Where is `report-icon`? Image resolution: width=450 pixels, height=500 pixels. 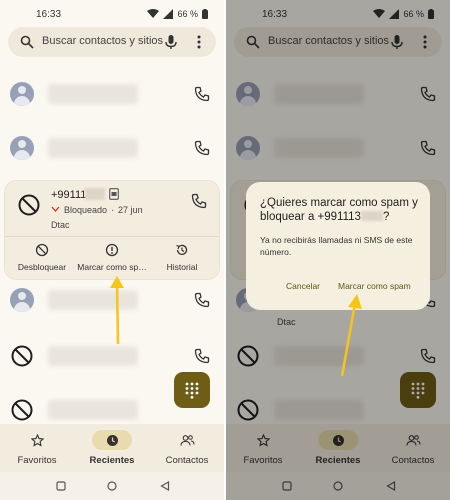 report-icon is located at coordinates (112, 250).